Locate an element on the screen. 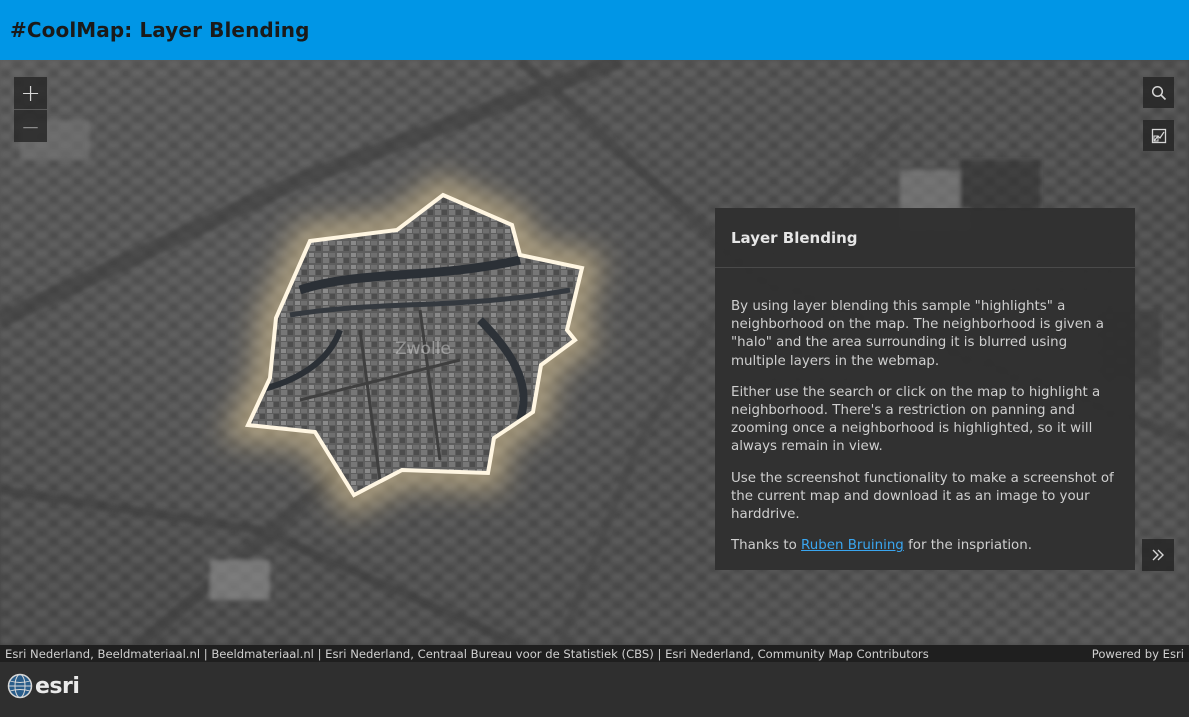 The height and width of the screenshot is (717, 1189). collapse-panel-button is located at coordinates (1158, 555).